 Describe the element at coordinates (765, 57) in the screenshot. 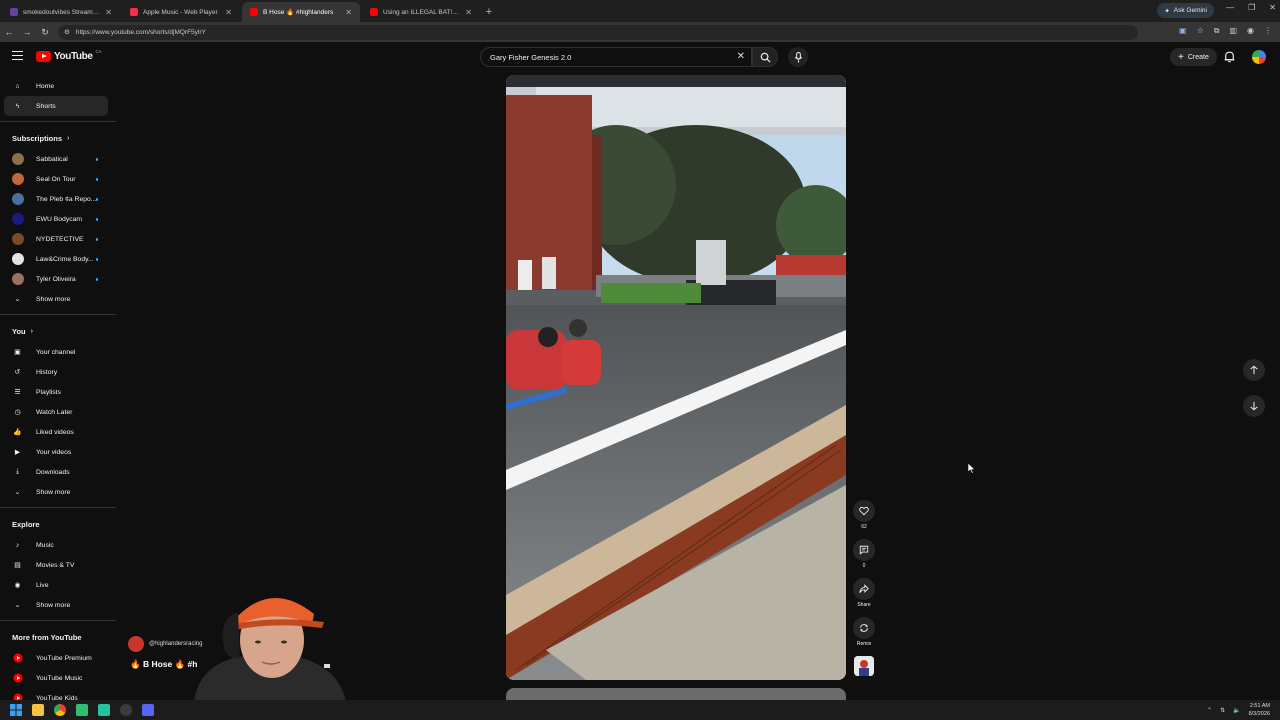

I see `search-button` at that location.